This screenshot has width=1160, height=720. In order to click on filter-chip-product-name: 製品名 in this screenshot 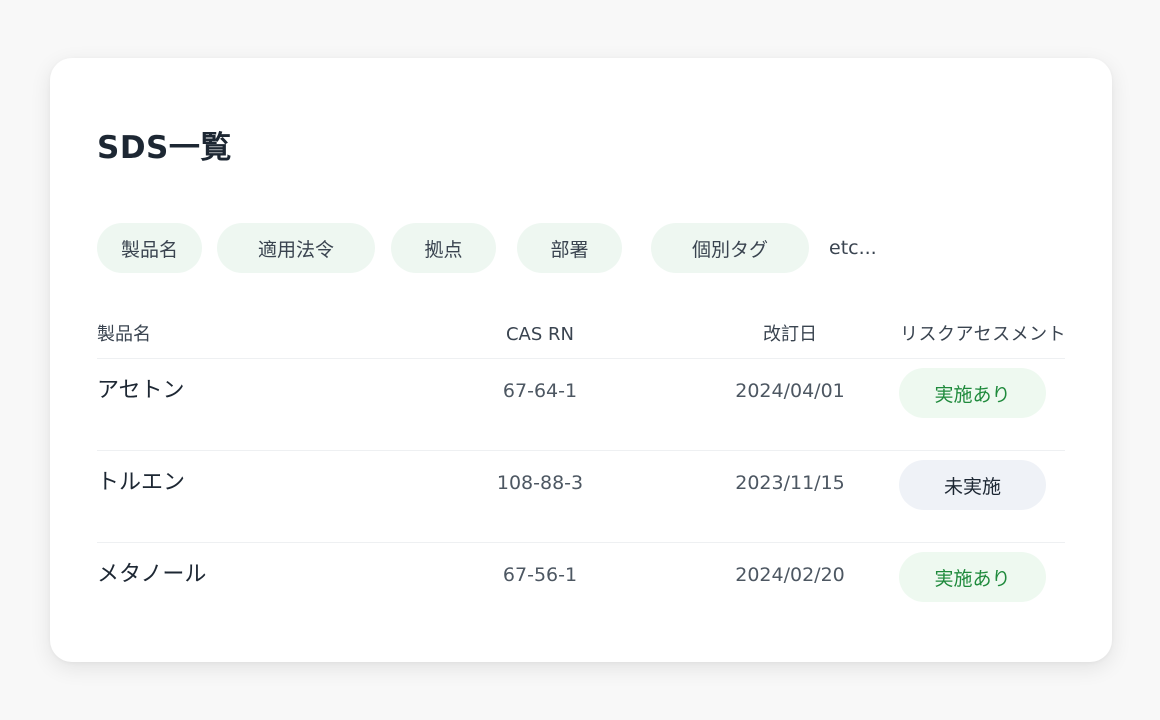, I will do `click(149, 248)`.